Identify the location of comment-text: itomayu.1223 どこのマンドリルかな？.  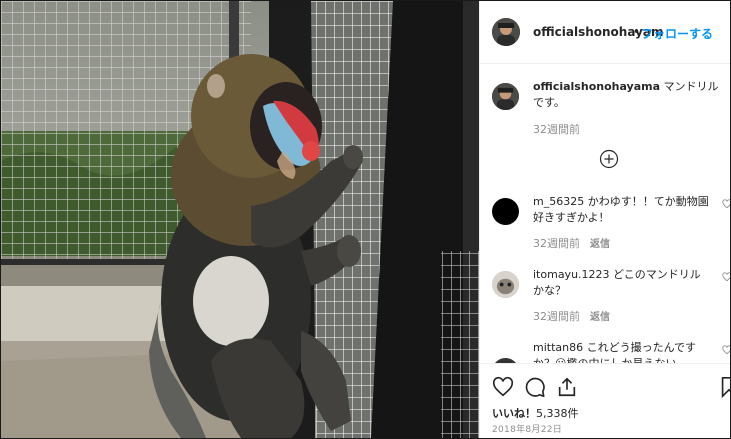
(622, 283).